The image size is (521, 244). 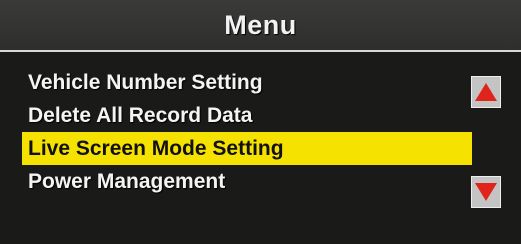 I want to click on triangle-up-icon, so click(x=486, y=92).